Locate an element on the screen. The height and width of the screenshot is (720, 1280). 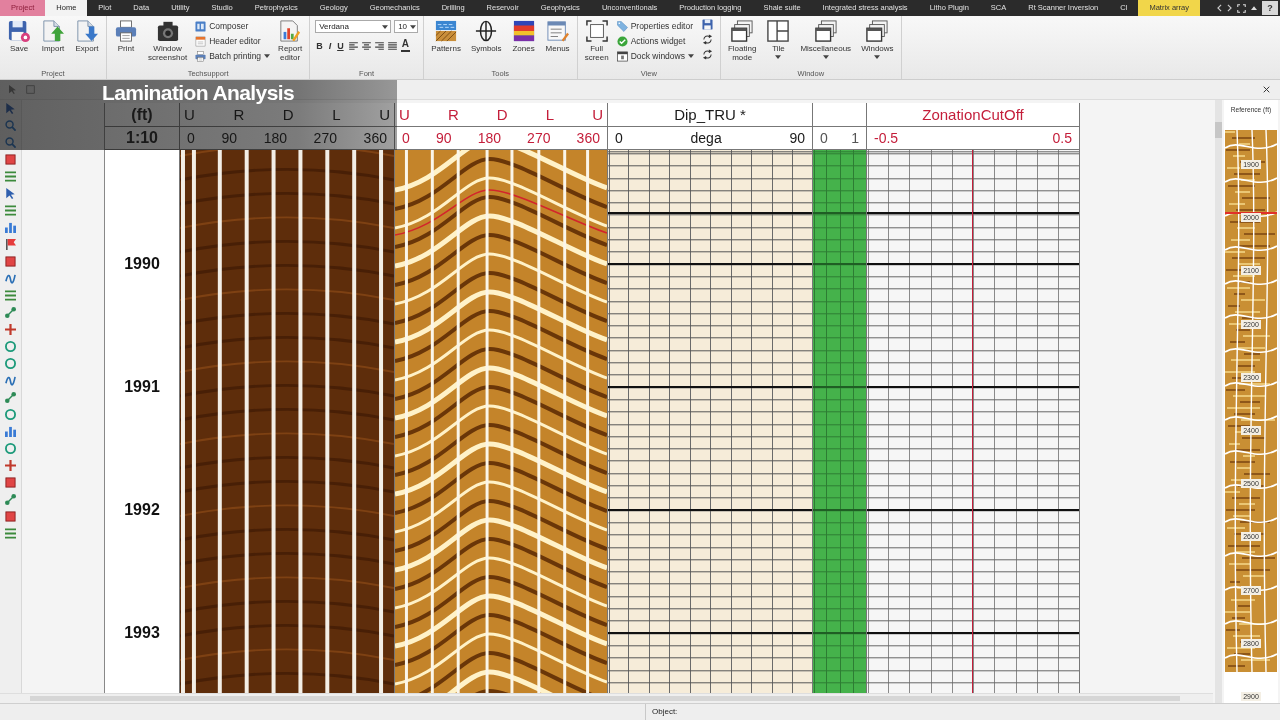
ribbon-button: Floating mode is located at coordinates (742, 41).